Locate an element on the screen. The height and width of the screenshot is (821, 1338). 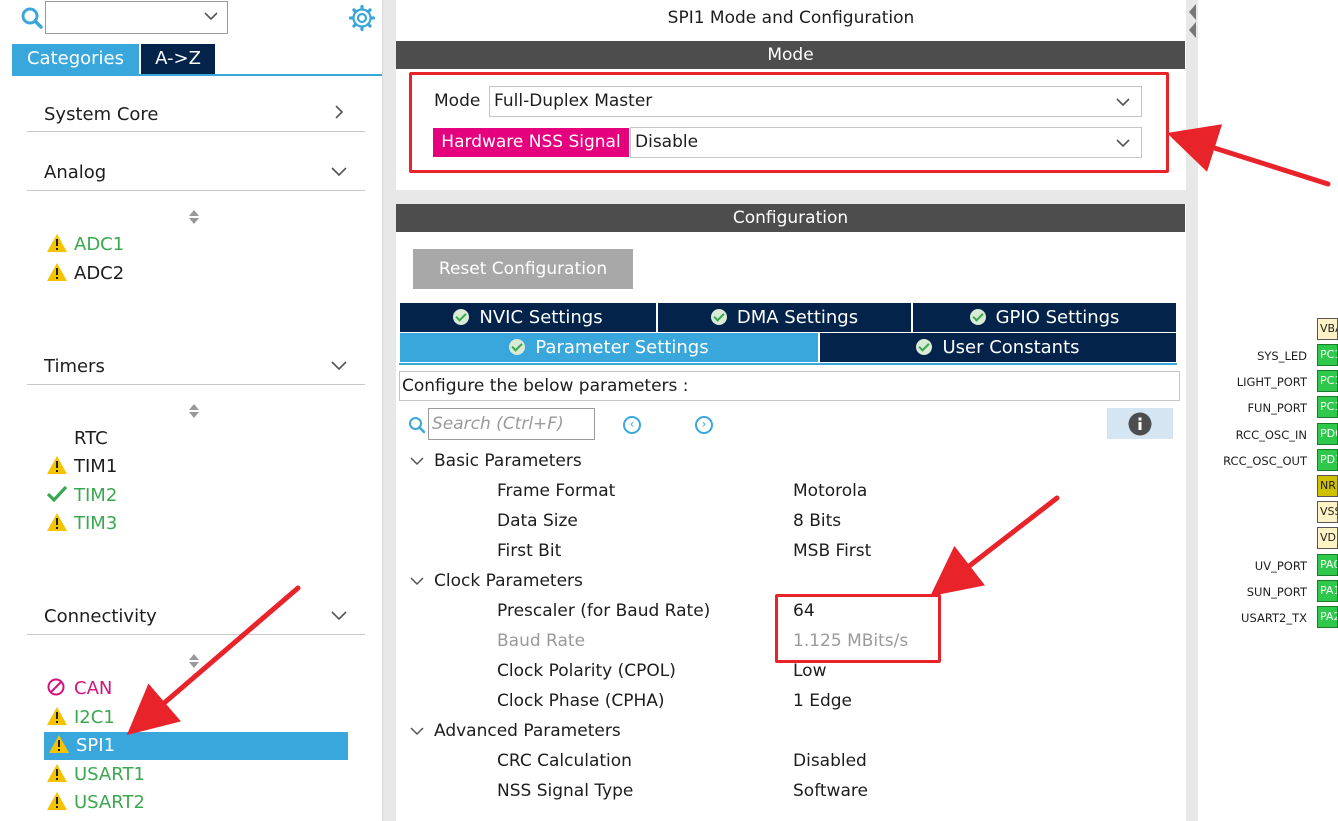
param-value: Disabled is located at coordinates (830, 761).